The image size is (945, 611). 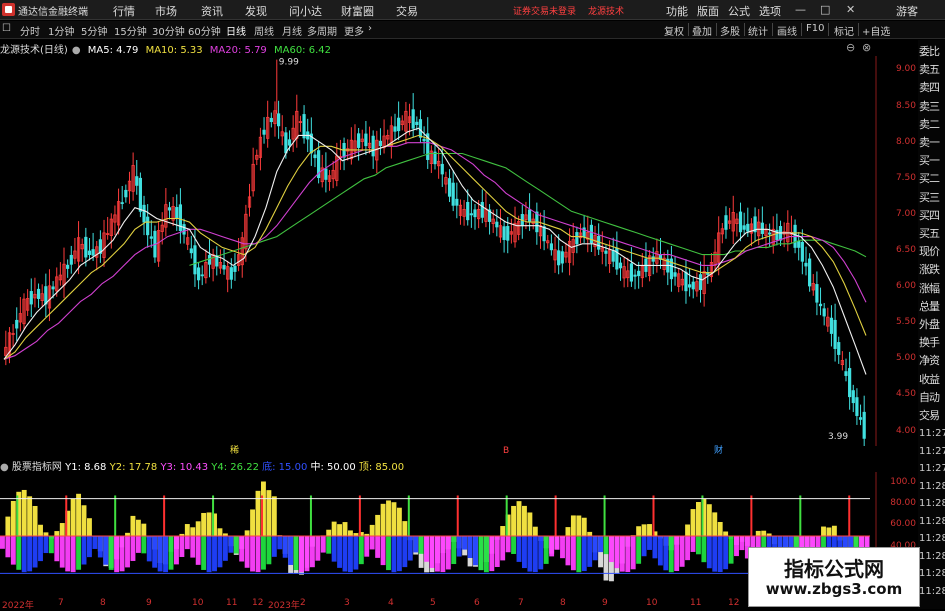 I want to click on date-tick: 7, so click(x=521, y=603).